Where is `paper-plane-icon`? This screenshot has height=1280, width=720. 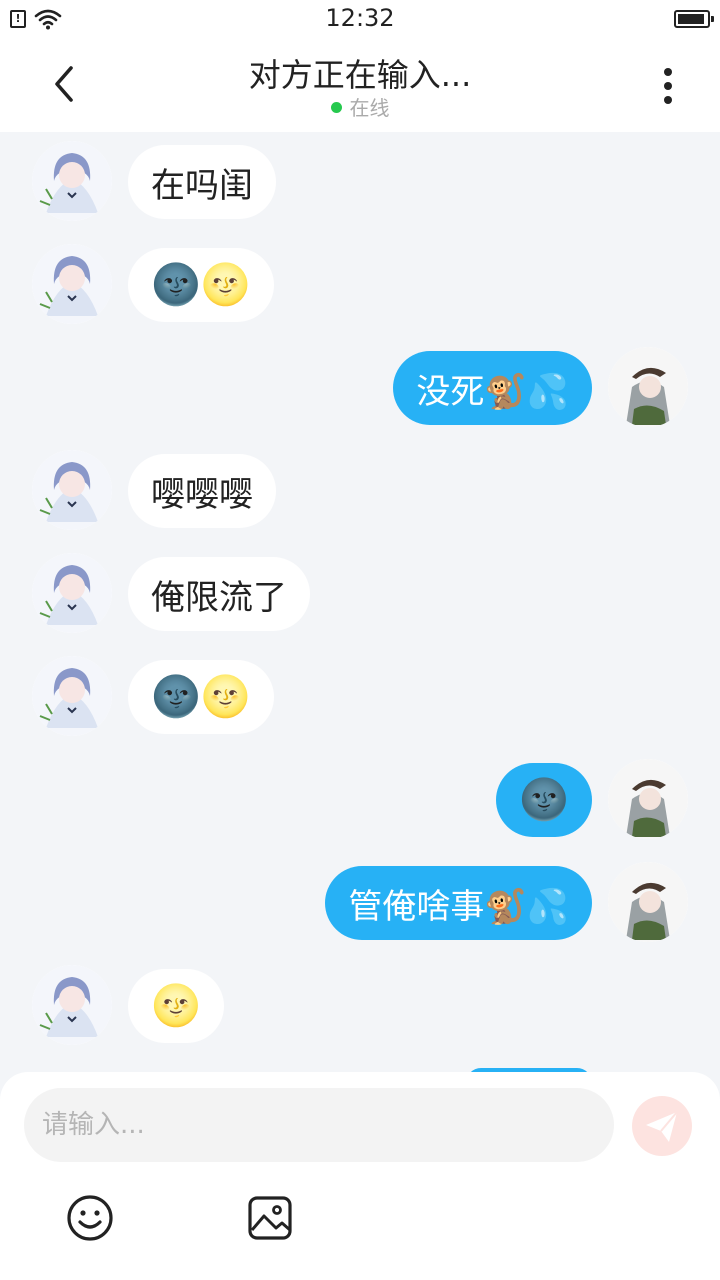 paper-plane-icon is located at coordinates (662, 1126).